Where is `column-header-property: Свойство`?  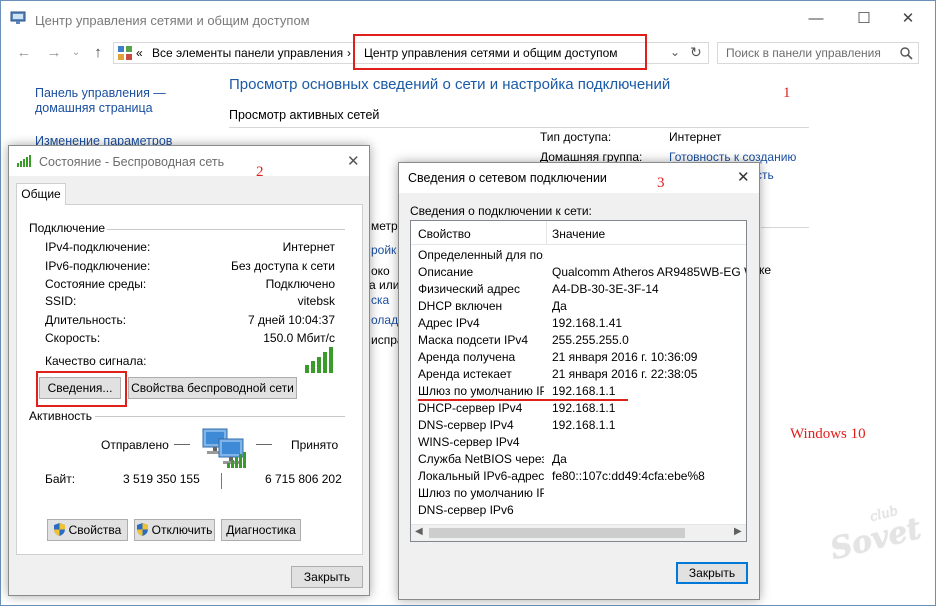 column-header-property: Свойство is located at coordinates (444, 234).